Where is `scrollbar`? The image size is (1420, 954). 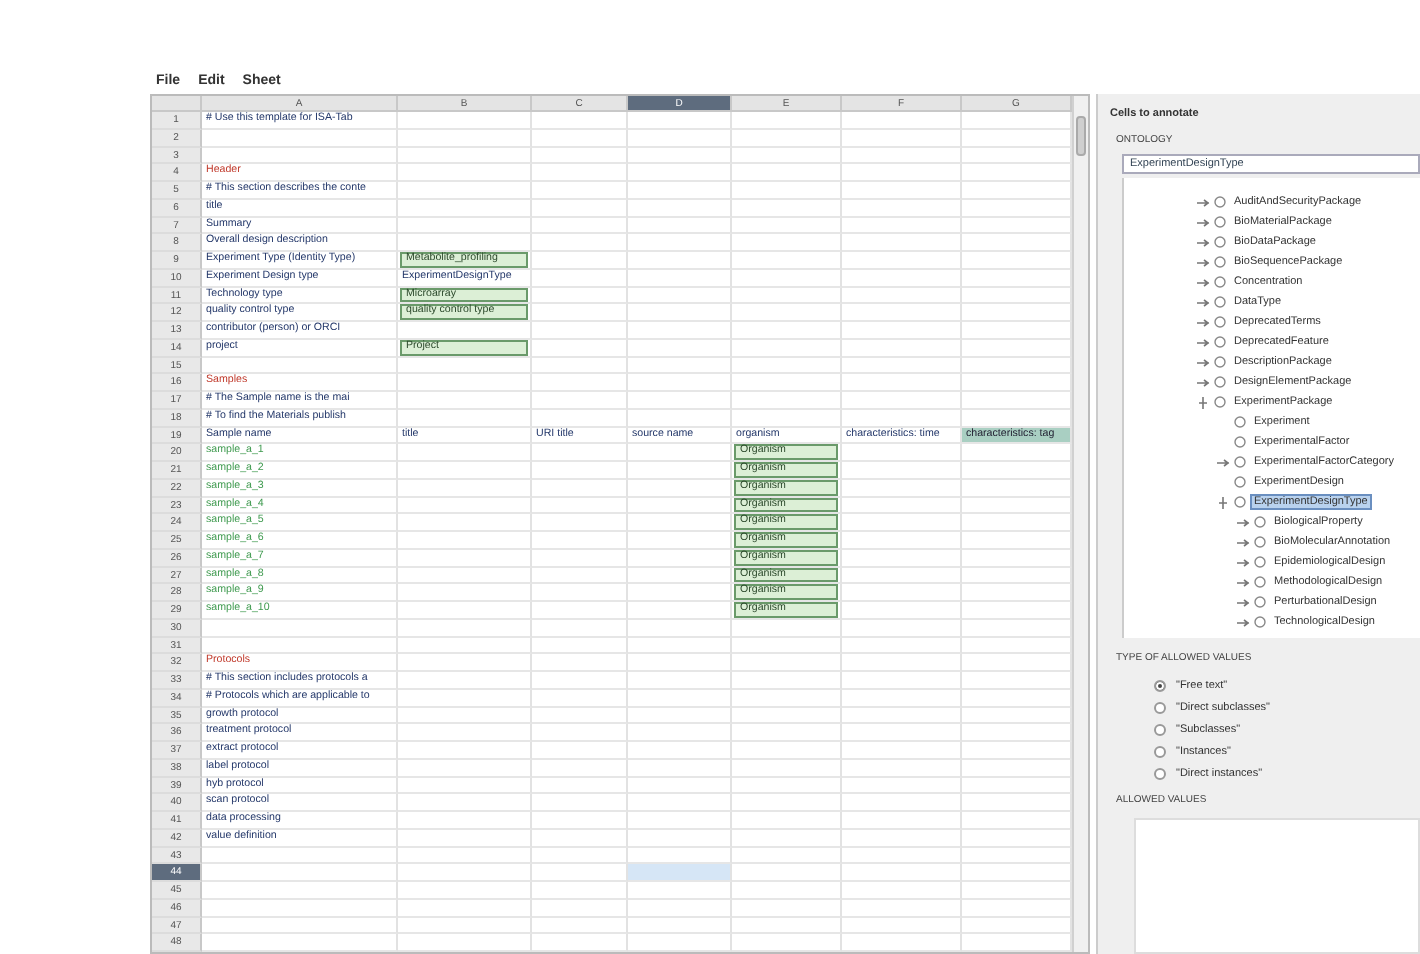 scrollbar is located at coordinates (1080, 524).